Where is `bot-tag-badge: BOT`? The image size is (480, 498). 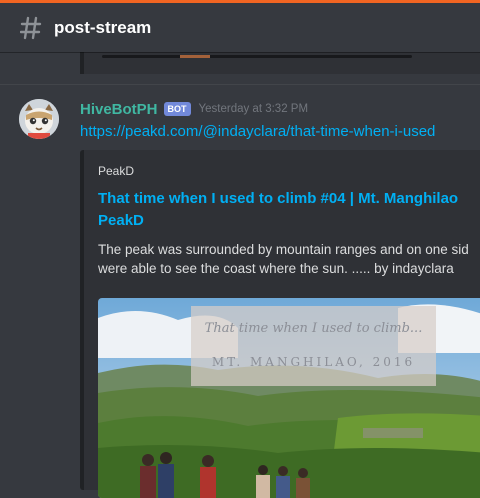 bot-tag-badge: BOT is located at coordinates (177, 109).